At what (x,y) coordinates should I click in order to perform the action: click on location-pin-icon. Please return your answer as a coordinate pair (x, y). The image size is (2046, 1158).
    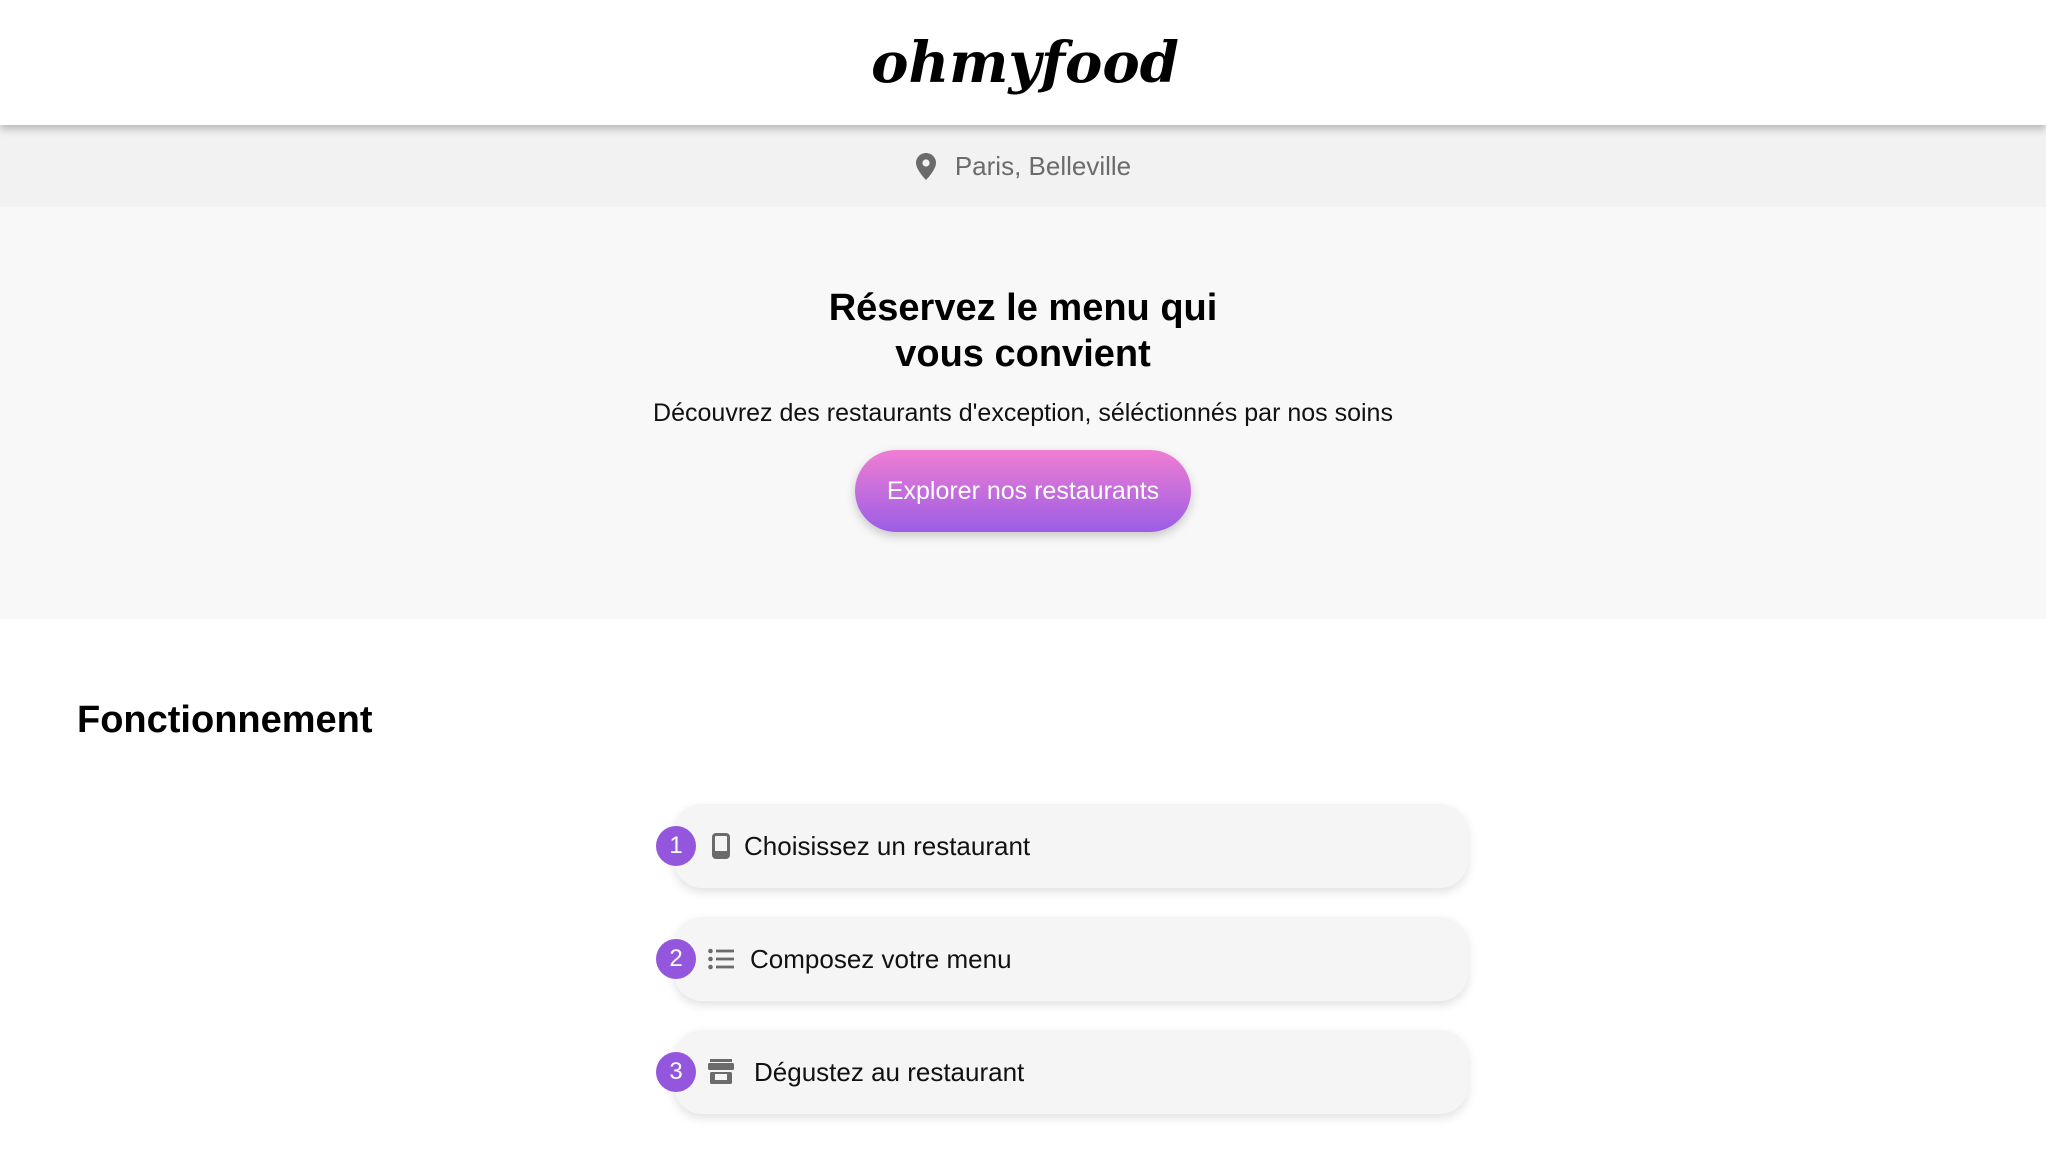
    Looking at the image, I should click on (926, 166).